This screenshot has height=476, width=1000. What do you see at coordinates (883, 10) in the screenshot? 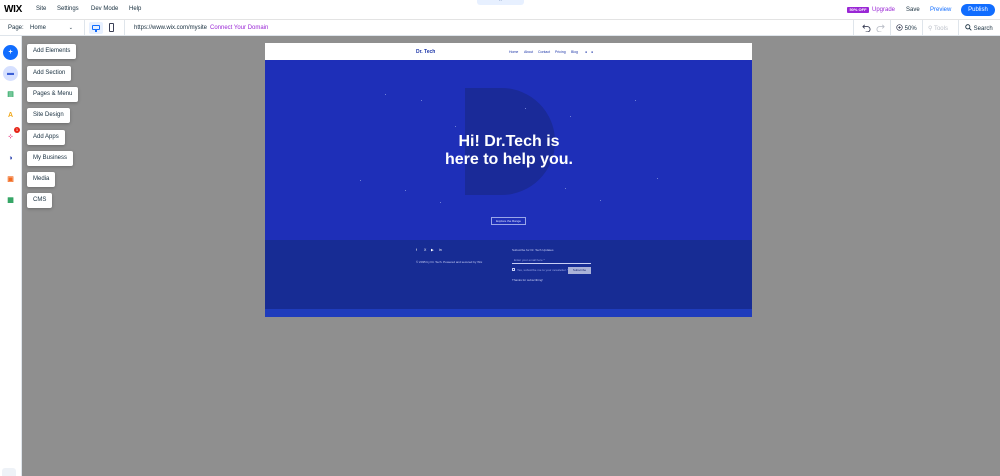
I see `upgrade-link: Upgrade` at bounding box center [883, 10].